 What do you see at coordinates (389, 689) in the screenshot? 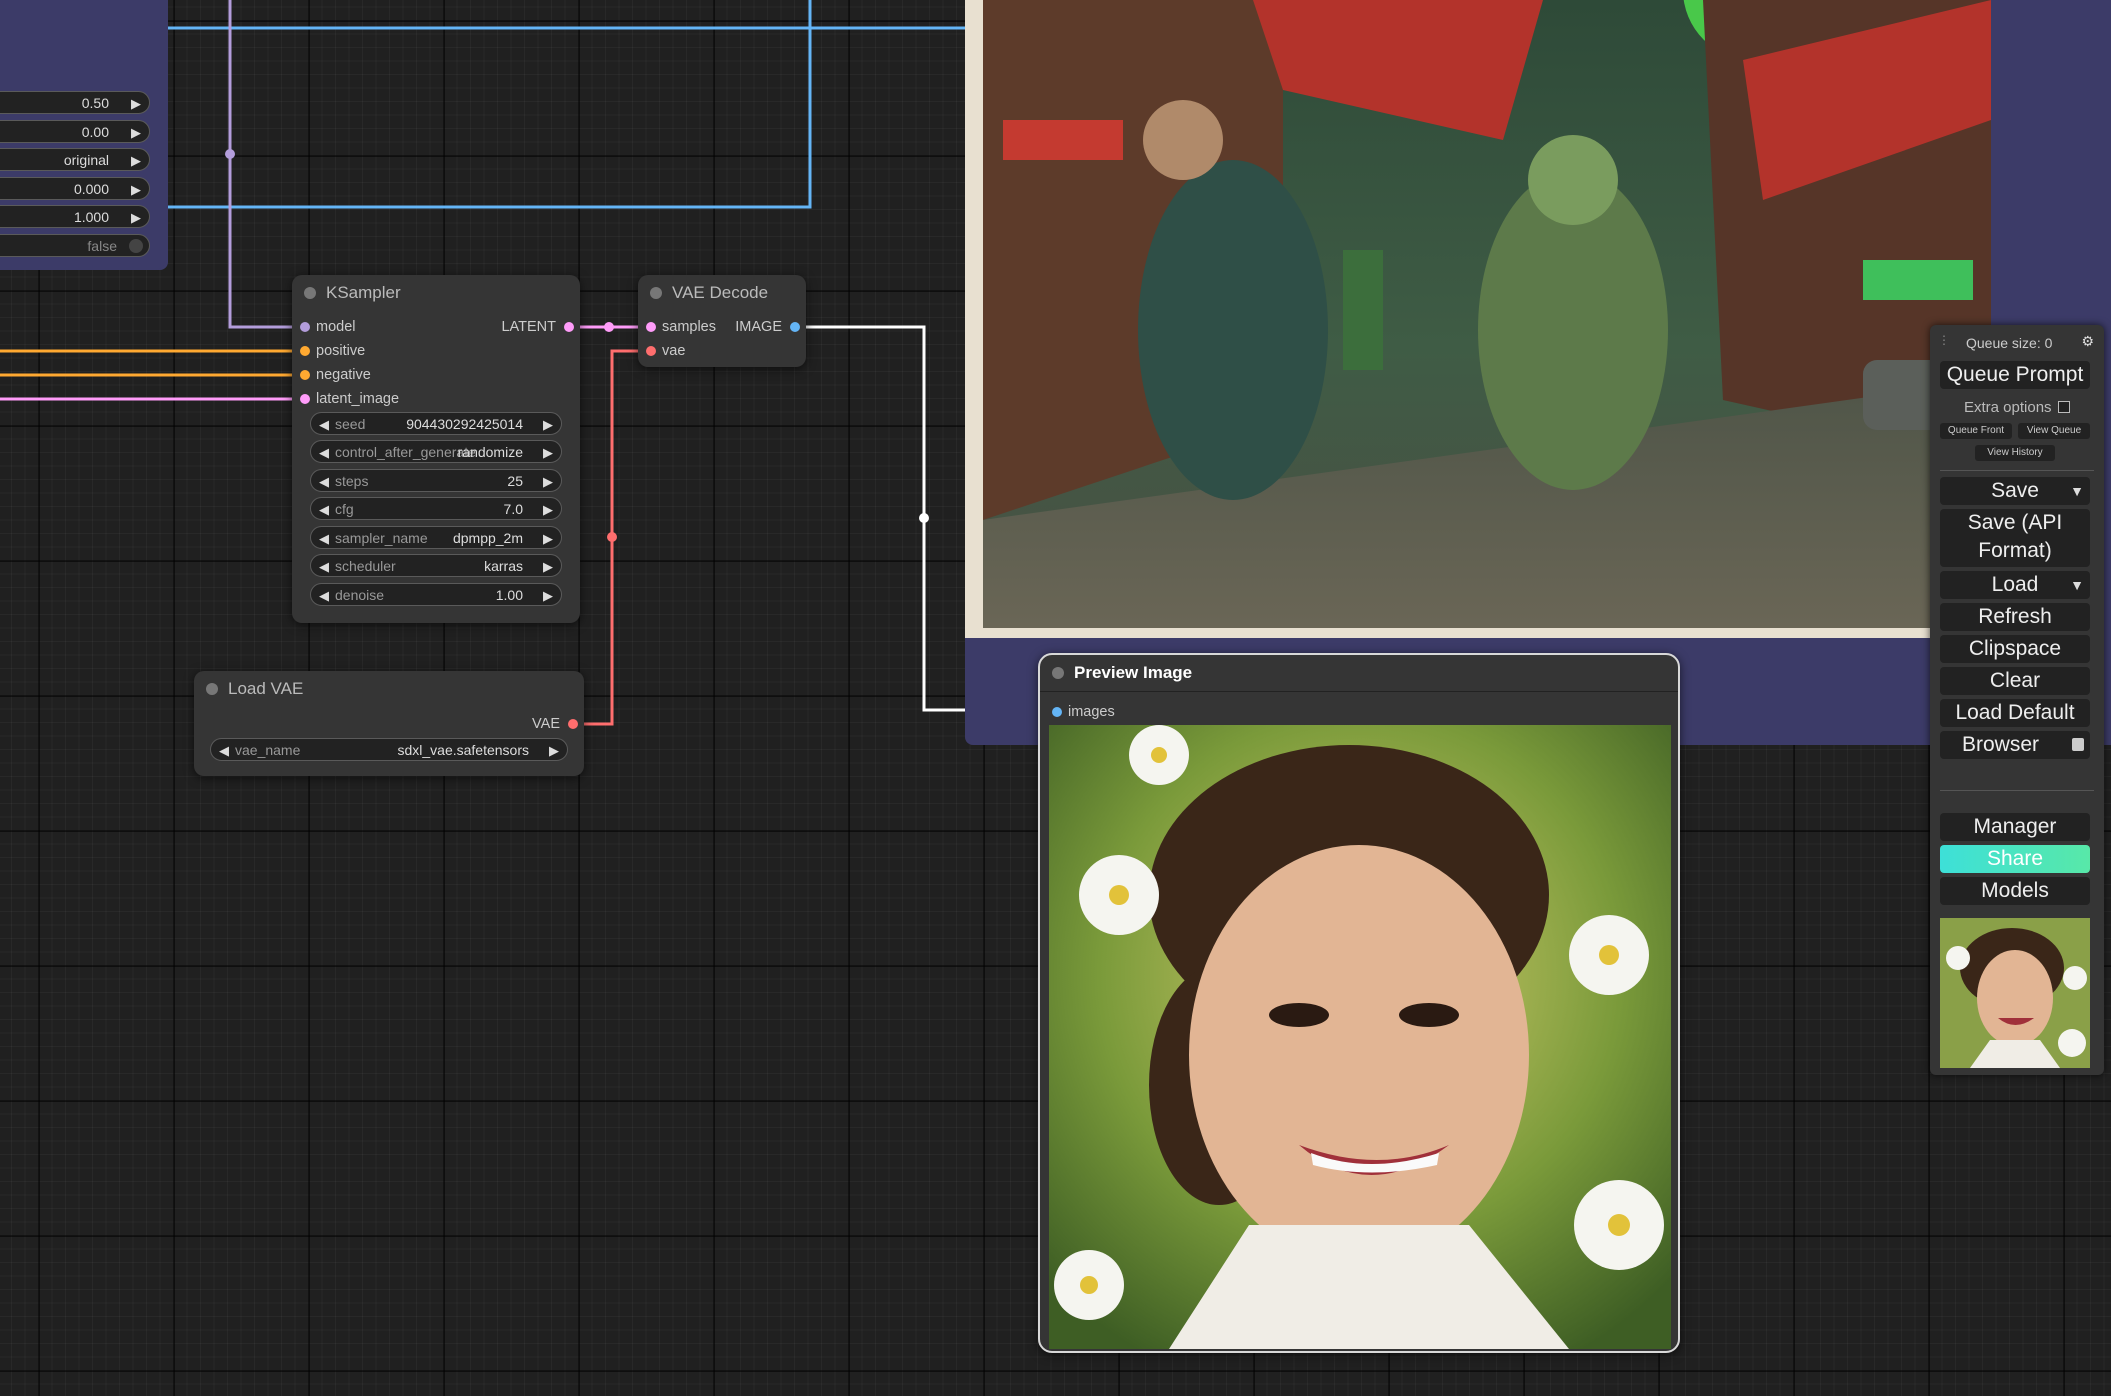
I see `node-title-bar: Load VAE` at bounding box center [389, 689].